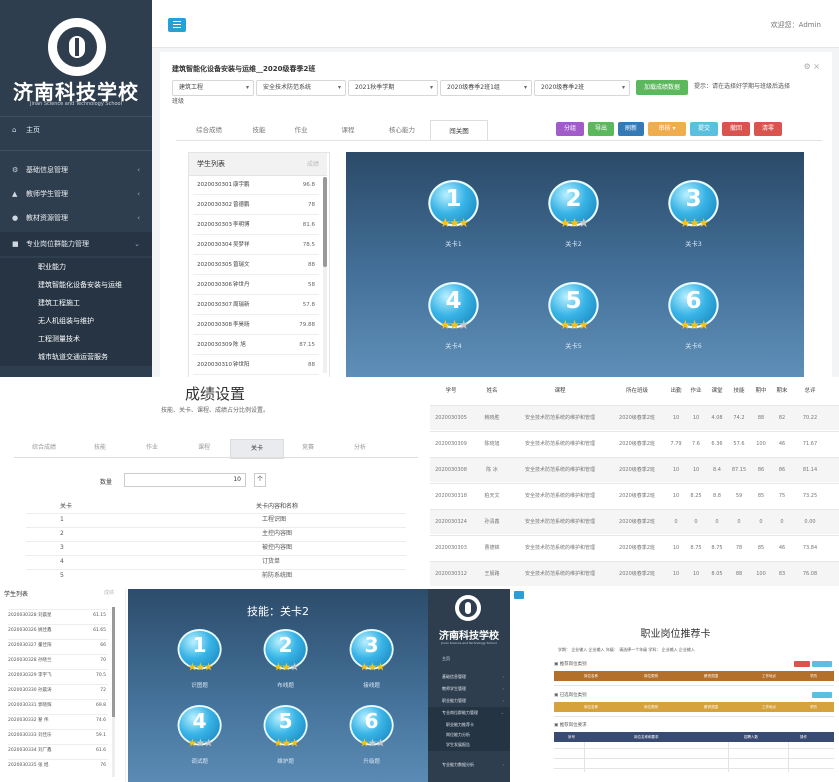 This screenshot has height=782, width=839. Describe the element at coordinates (204, 448) in the screenshot. I see `settings-tab-course: 课程` at that location.